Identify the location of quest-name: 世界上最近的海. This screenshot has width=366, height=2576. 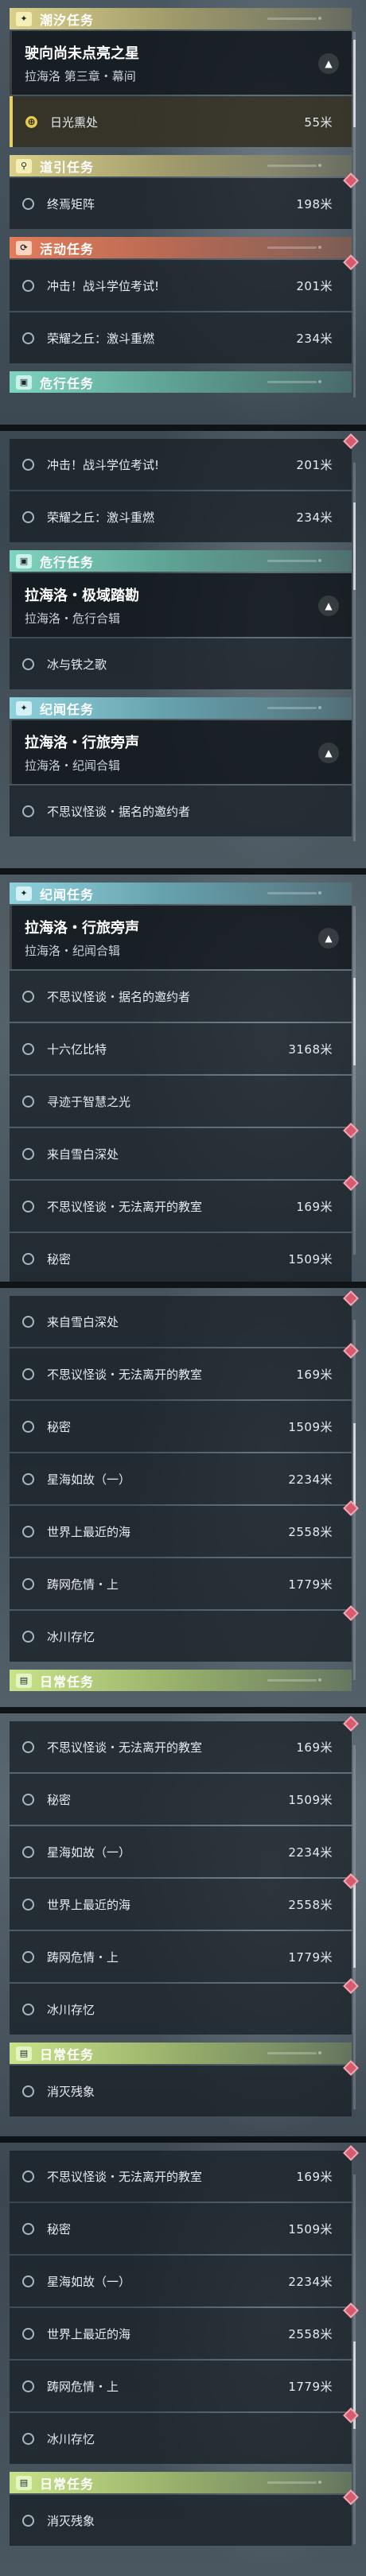
(89, 2334).